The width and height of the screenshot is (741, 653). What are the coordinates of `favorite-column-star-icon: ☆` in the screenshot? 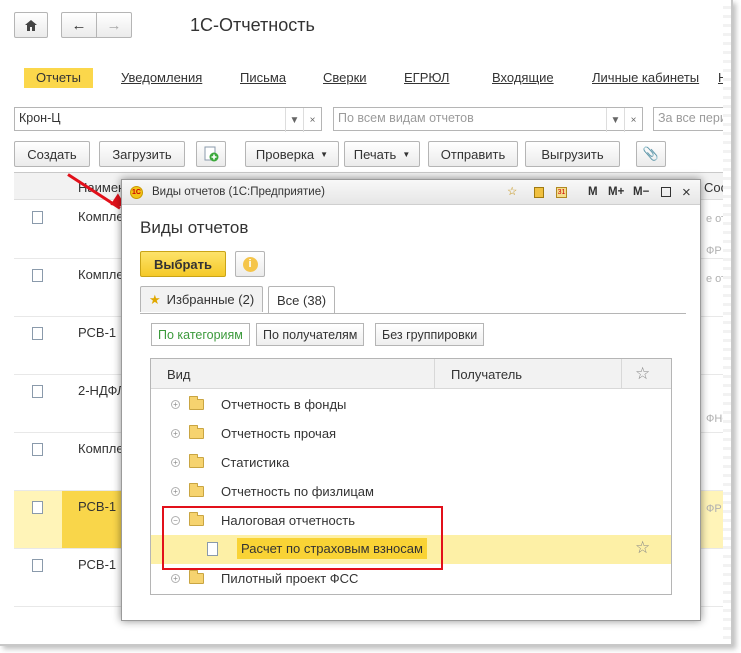 It's located at (642, 374).